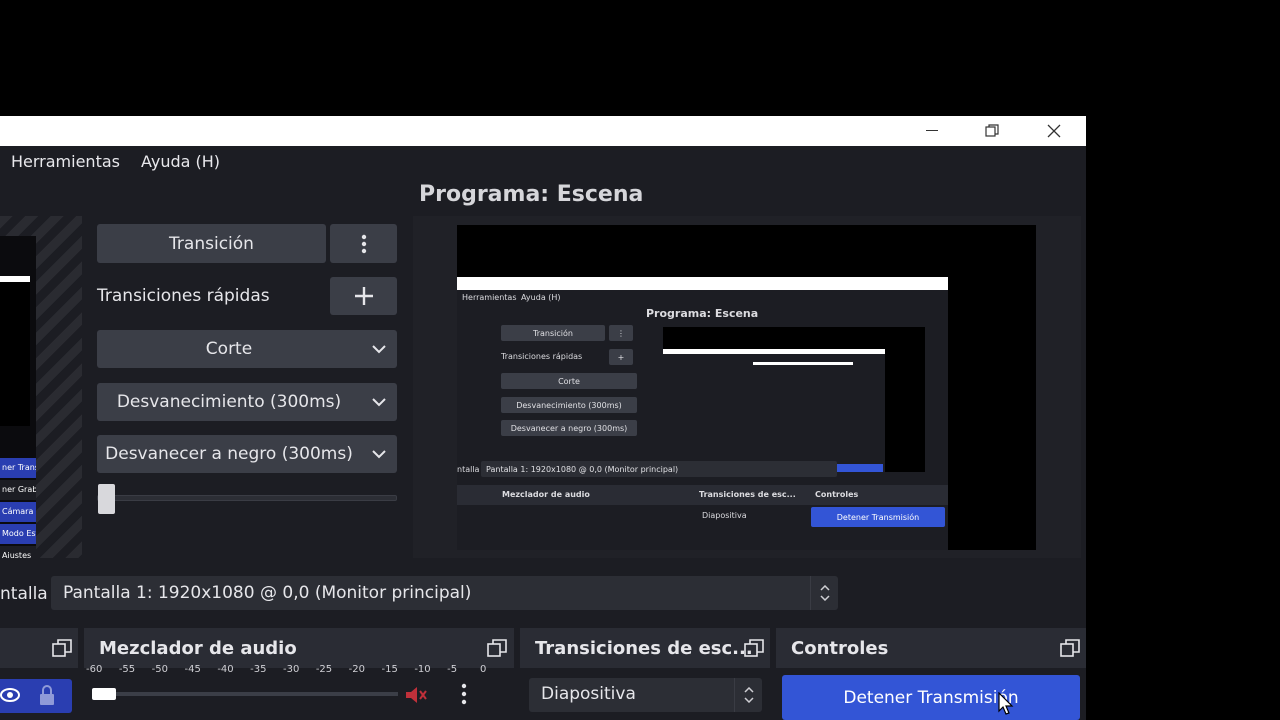 The width and height of the screenshot is (1280, 720). What do you see at coordinates (569, 428) in the screenshot?
I see `nested-quick-transition: Desvanecer a negro (300ms)` at bounding box center [569, 428].